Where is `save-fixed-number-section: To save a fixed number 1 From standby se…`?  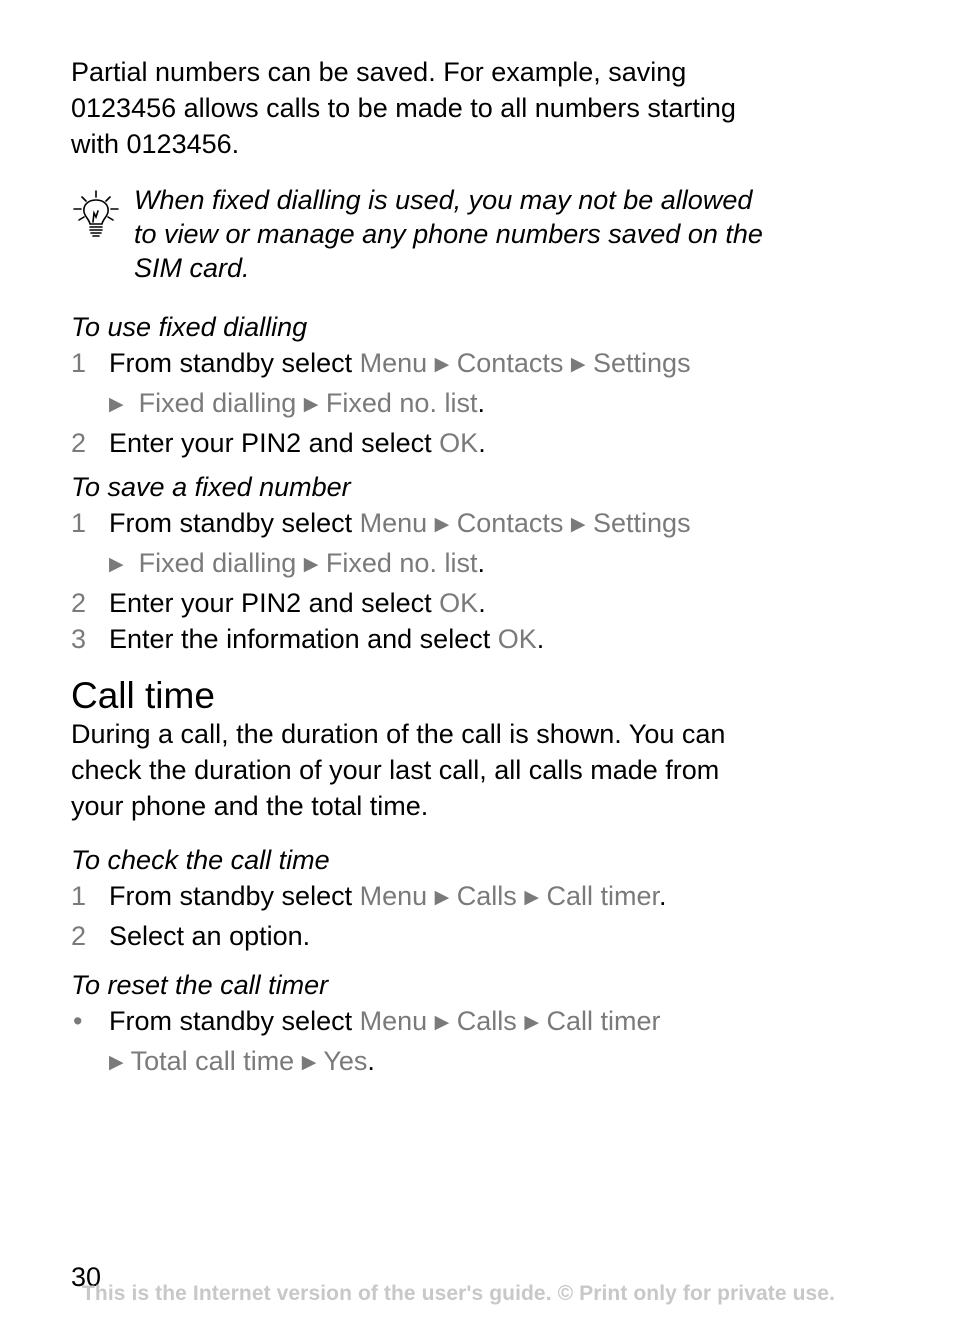
save-fixed-number-section: To save a fixed number 1 From standby se… is located at coordinates (471, 563).